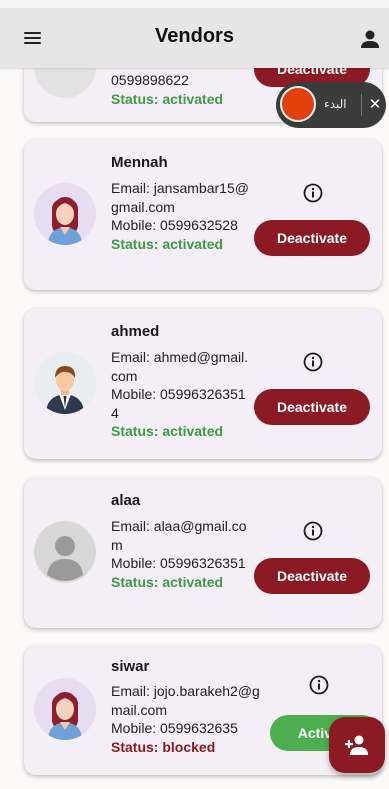 This screenshot has width=389, height=789. Describe the element at coordinates (178, 403) in the screenshot. I see `vendor-mobile: Mobile: 059963263514` at that location.